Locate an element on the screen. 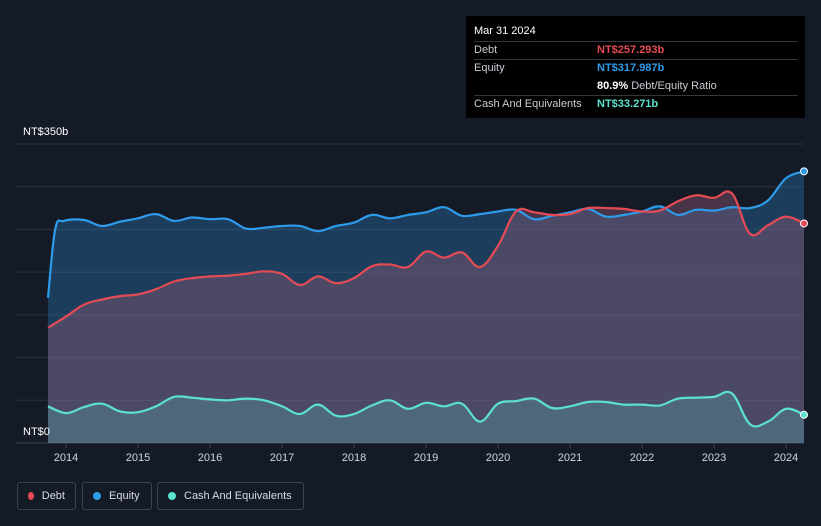  x-tick-label: 2016 is located at coordinates (210, 458).